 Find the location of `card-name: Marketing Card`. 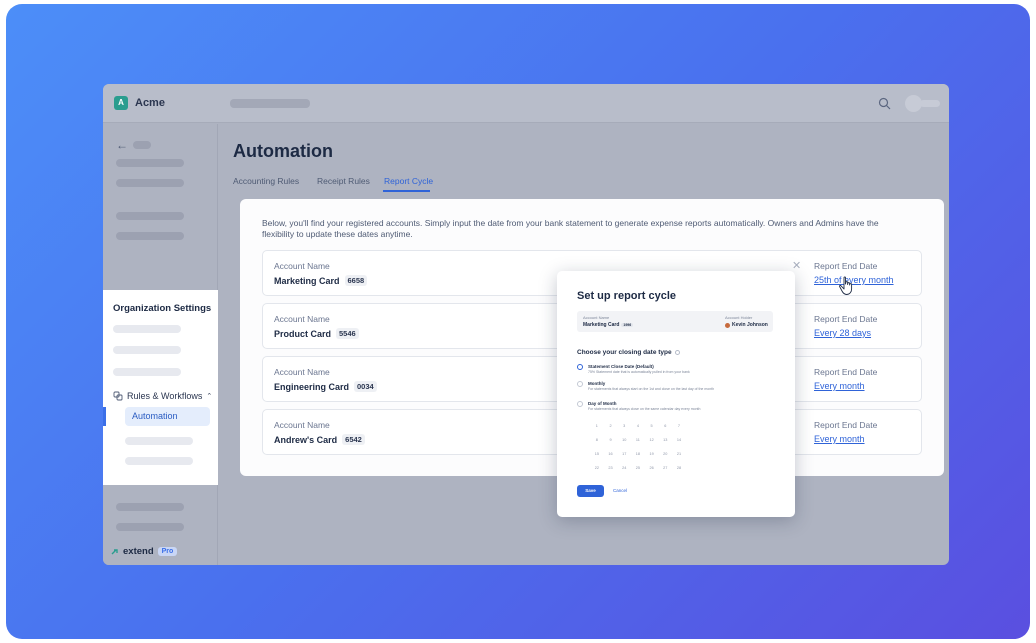

card-name: Marketing Card is located at coordinates (601, 325).